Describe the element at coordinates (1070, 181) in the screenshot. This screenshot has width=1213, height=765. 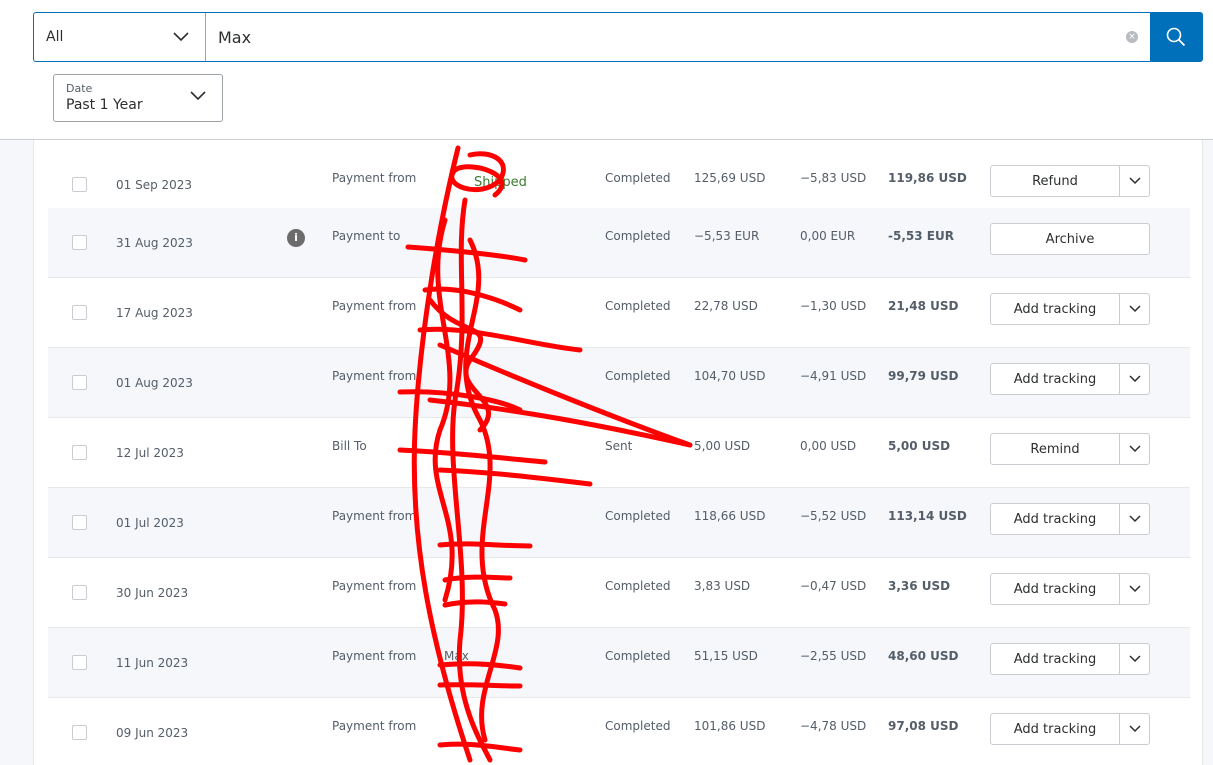
I see `row-action-button: Refund` at that location.